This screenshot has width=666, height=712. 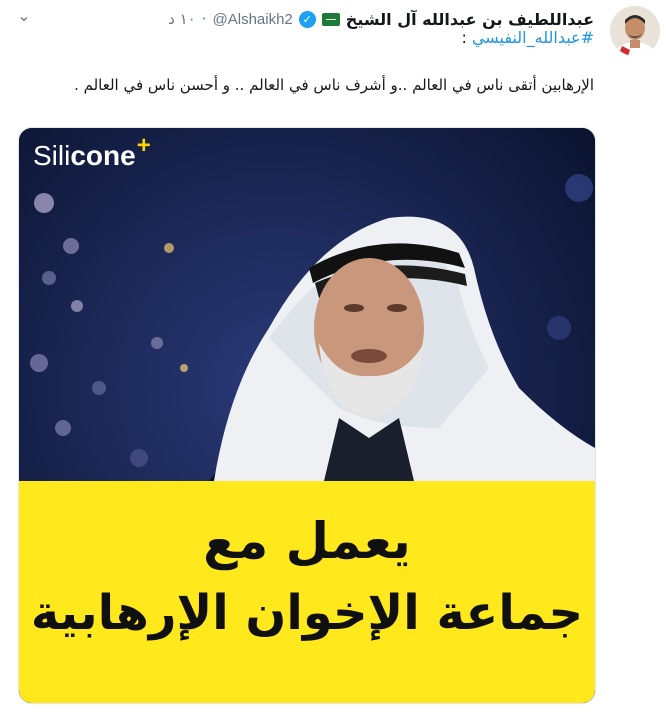 What do you see at coordinates (307, 541) in the screenshot?
I see `caption-line-1: يعمل مع` at bounding box center [307, 541].